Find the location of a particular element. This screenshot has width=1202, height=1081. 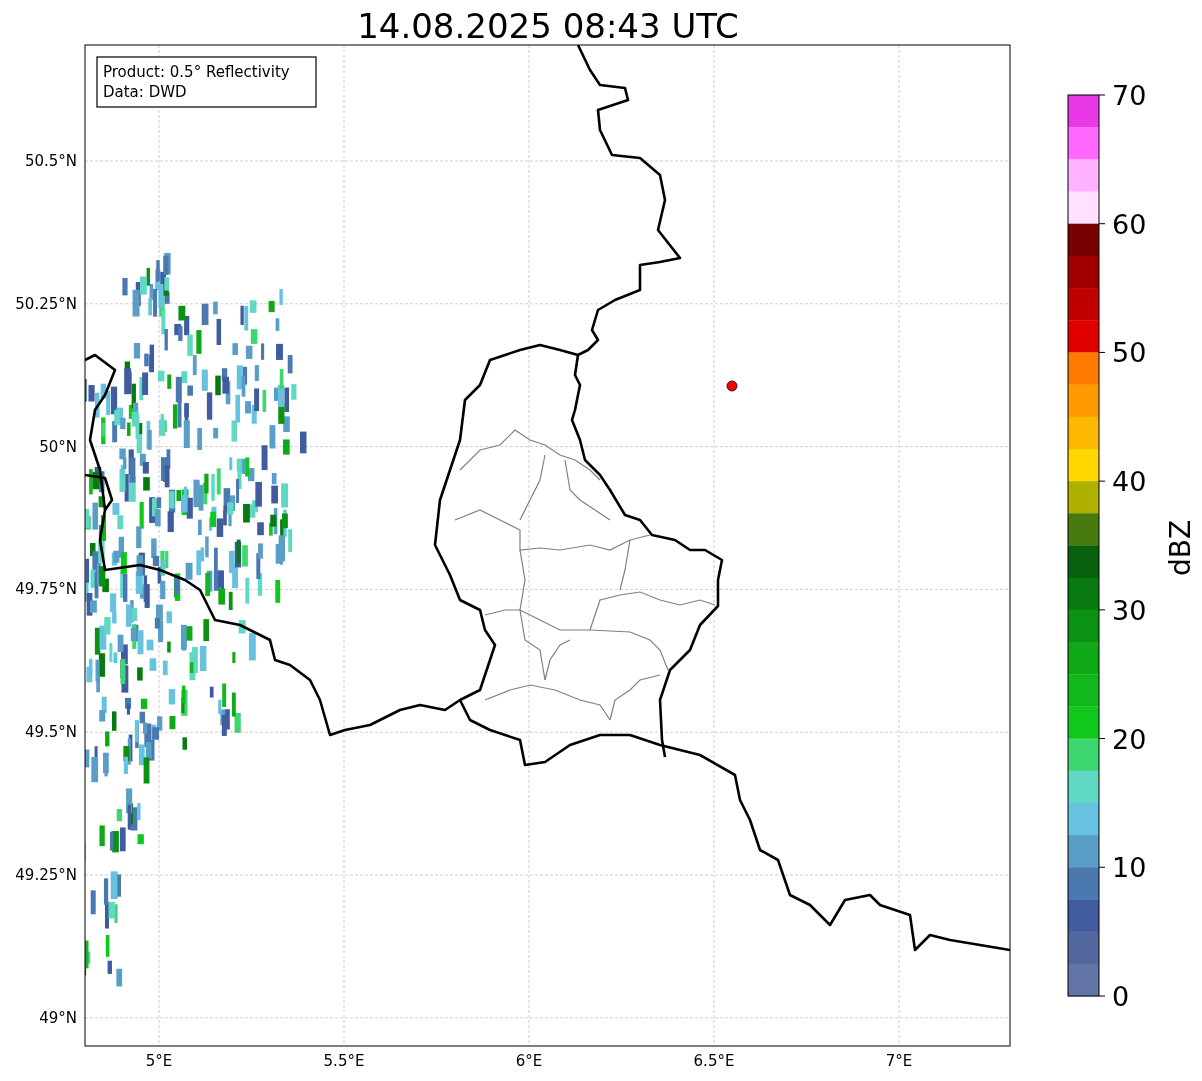

colorbar-tick-label: 50 is located at coordinates (1129, 353).